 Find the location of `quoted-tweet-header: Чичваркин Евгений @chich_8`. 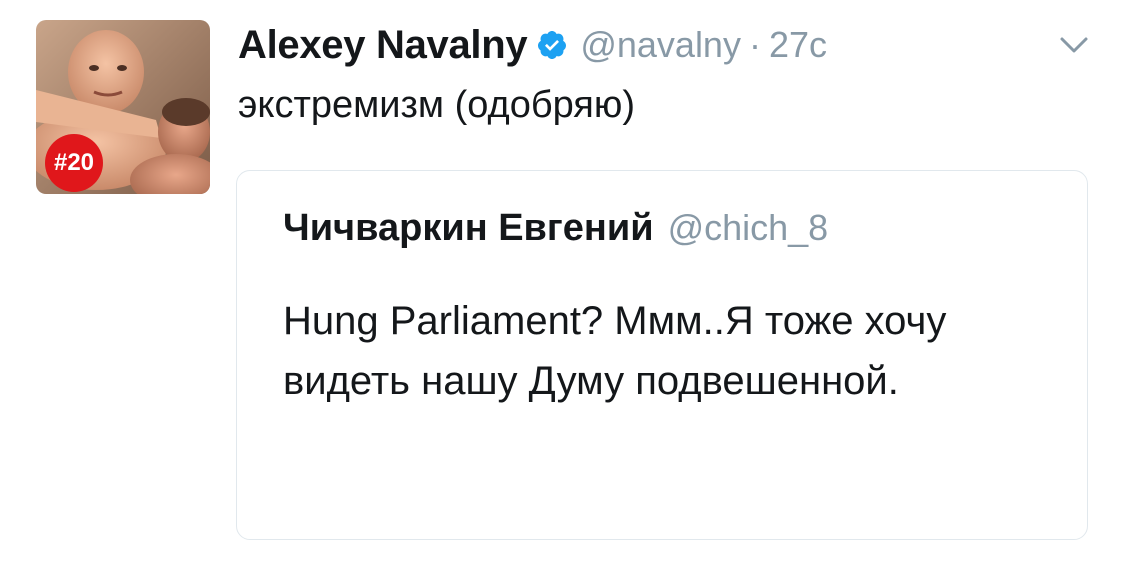

quoted-tweet-header: Чичваркин Евгений @chich_8 is located at coordinates (555, 228).